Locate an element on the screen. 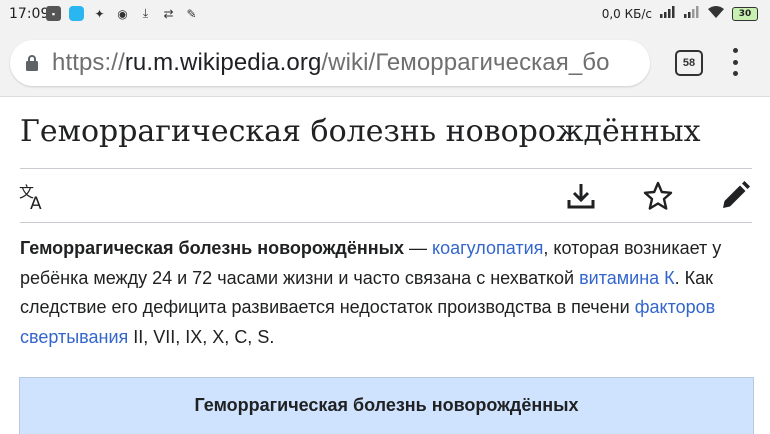  text-segment: II, VII, IX, X, C, S. is located at coordinates (201, 336).